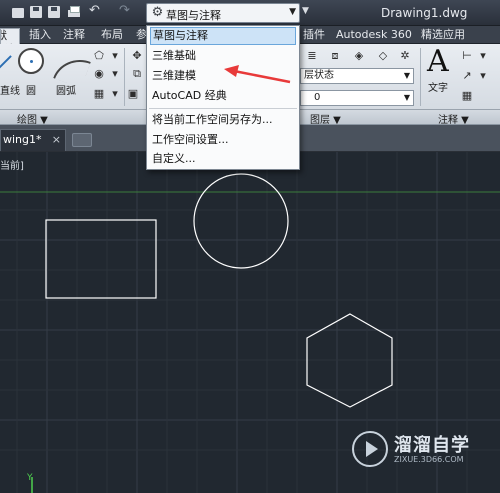 Image resolution: width=500 pixels, height=493 pixels. Describe the element at coordinates (137, 56) in the screenshot. I see `move-icon: ✥` at that location.